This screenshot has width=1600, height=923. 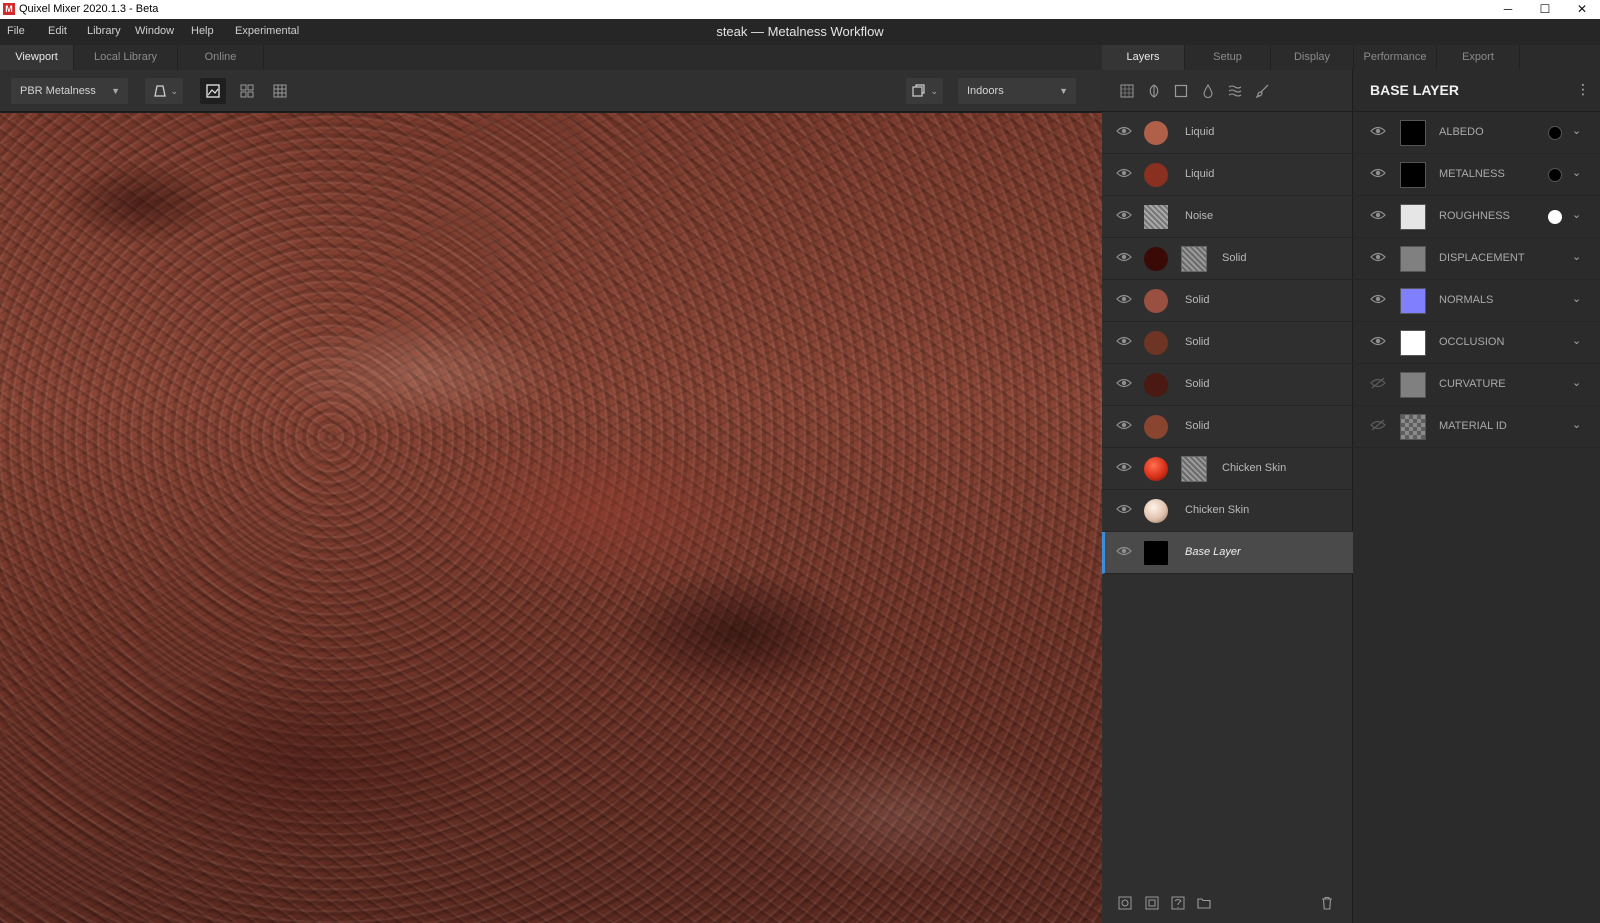 I want to click on tab-local-library: Local Library, so click(x=126, y=57).